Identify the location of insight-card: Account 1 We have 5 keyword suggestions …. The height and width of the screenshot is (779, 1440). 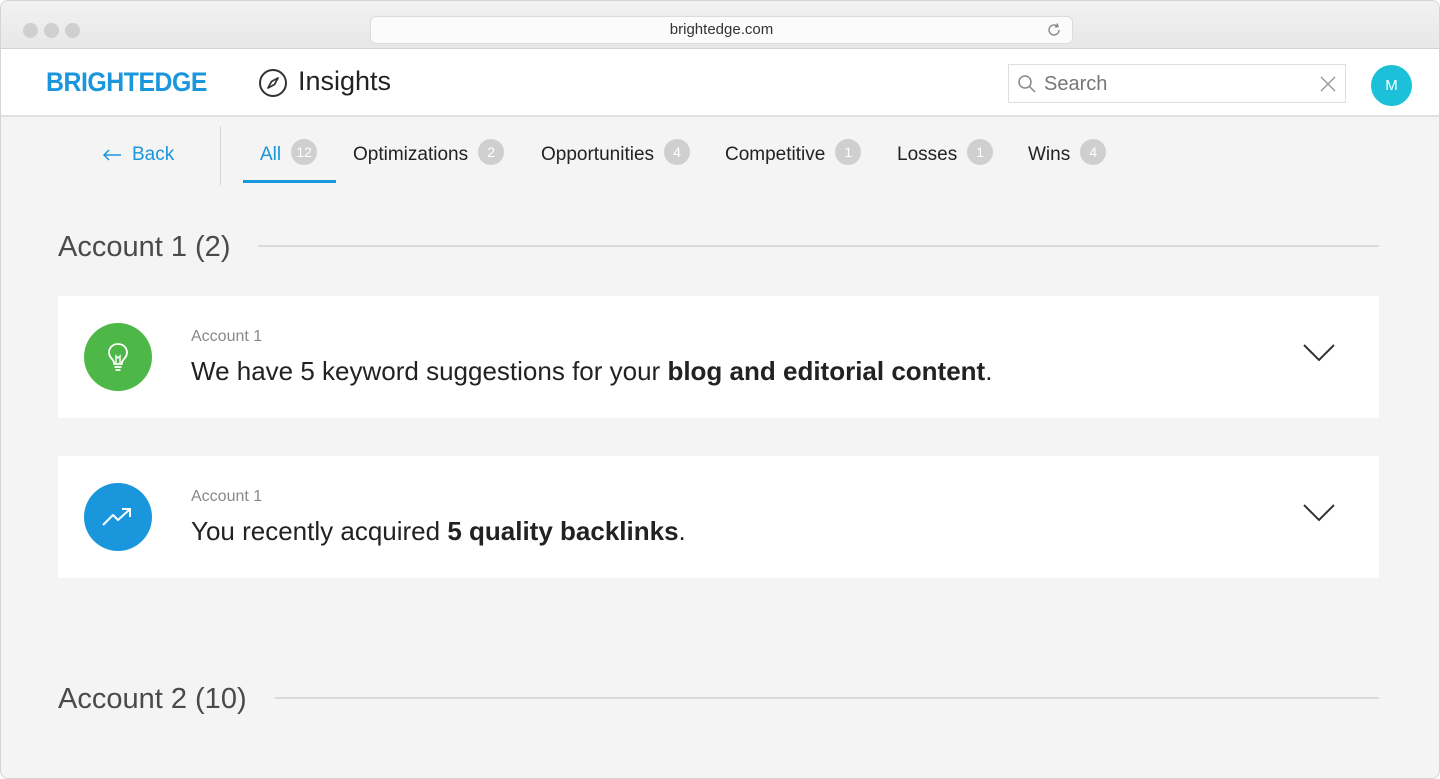
(718, 357).